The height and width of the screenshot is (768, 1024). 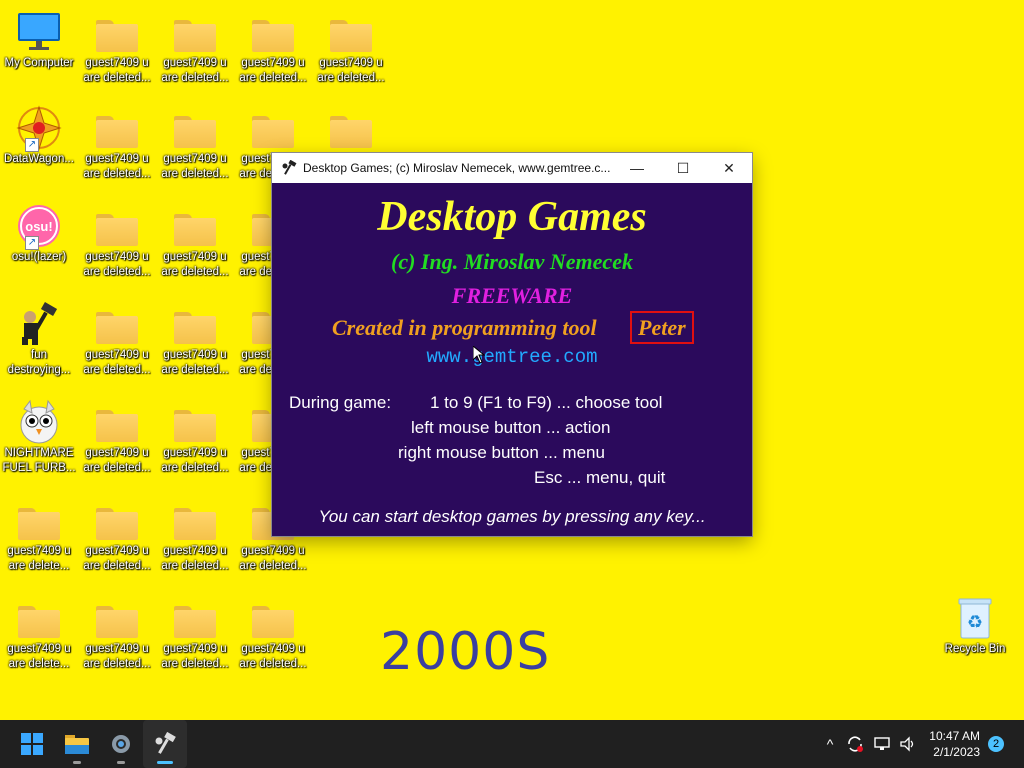 I want to click on taskbar: ^ 10:47 AM 2/1/2023, so click(x=512, y=744).